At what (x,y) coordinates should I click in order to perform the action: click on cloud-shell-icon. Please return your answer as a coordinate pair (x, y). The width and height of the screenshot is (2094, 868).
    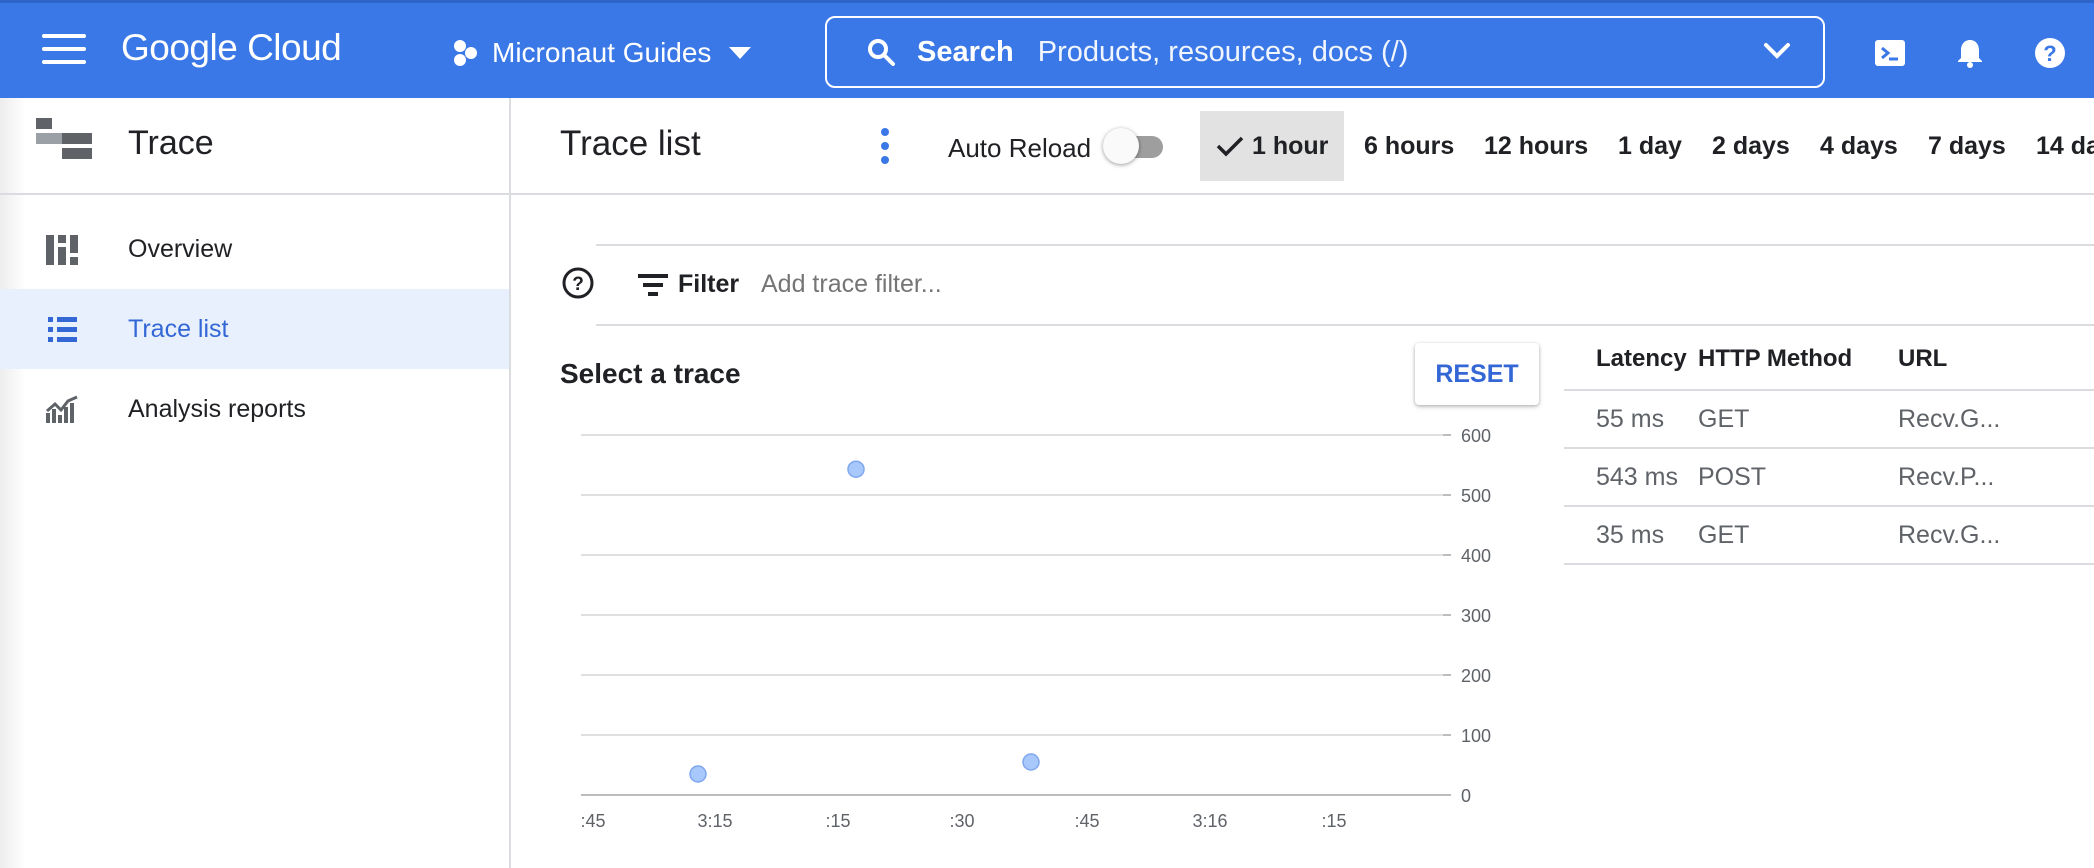
    Looking at the image, I should click on (1890, 53).